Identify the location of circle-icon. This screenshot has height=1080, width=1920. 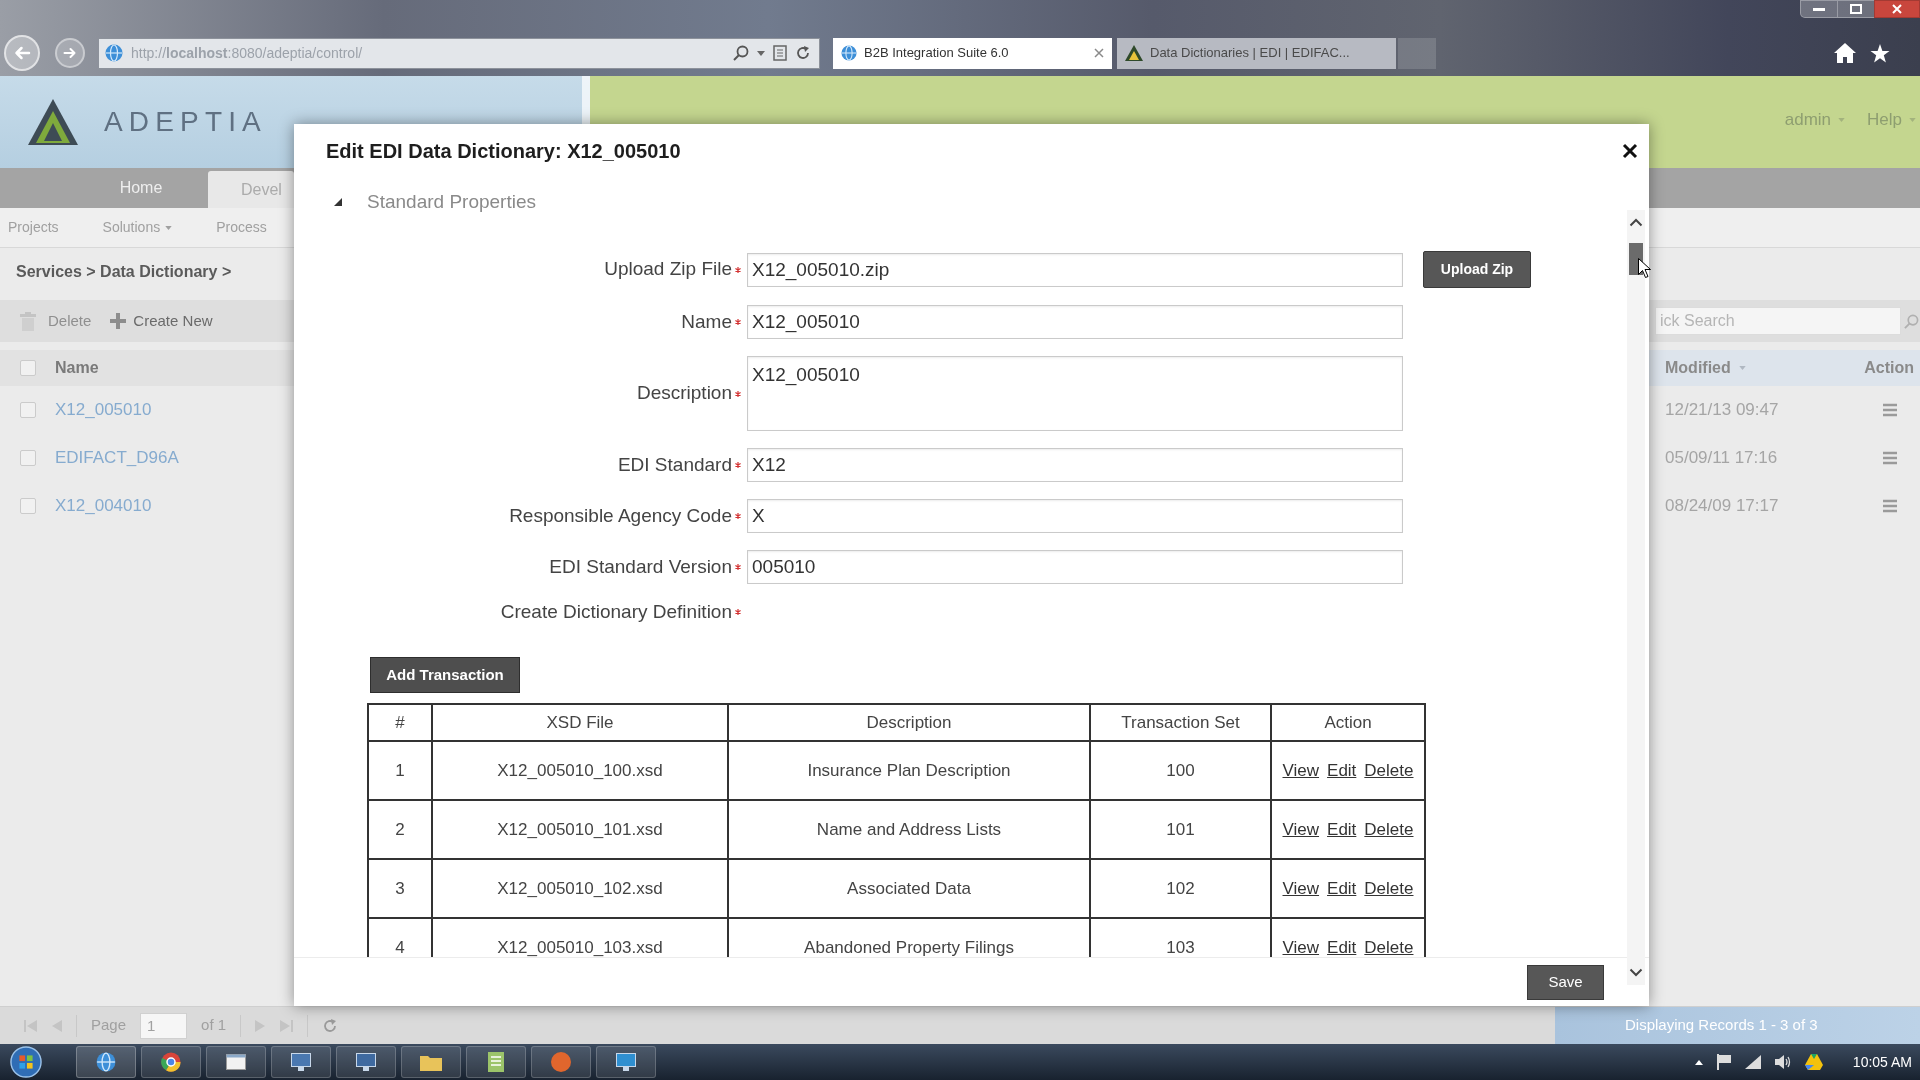
(561, 1062).